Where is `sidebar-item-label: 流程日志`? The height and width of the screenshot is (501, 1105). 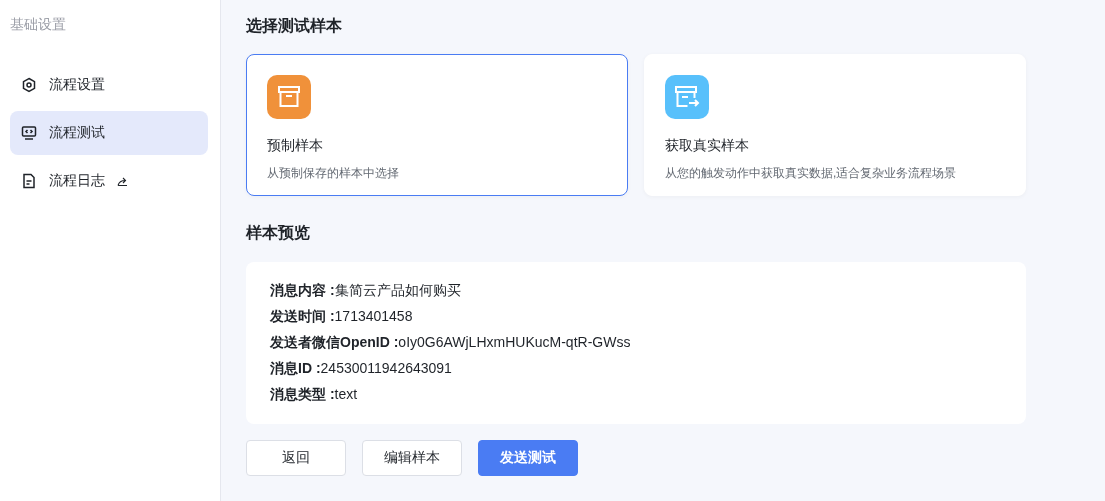 sidebar-item-label: 流程日志 is located at coordinates (77, 181).